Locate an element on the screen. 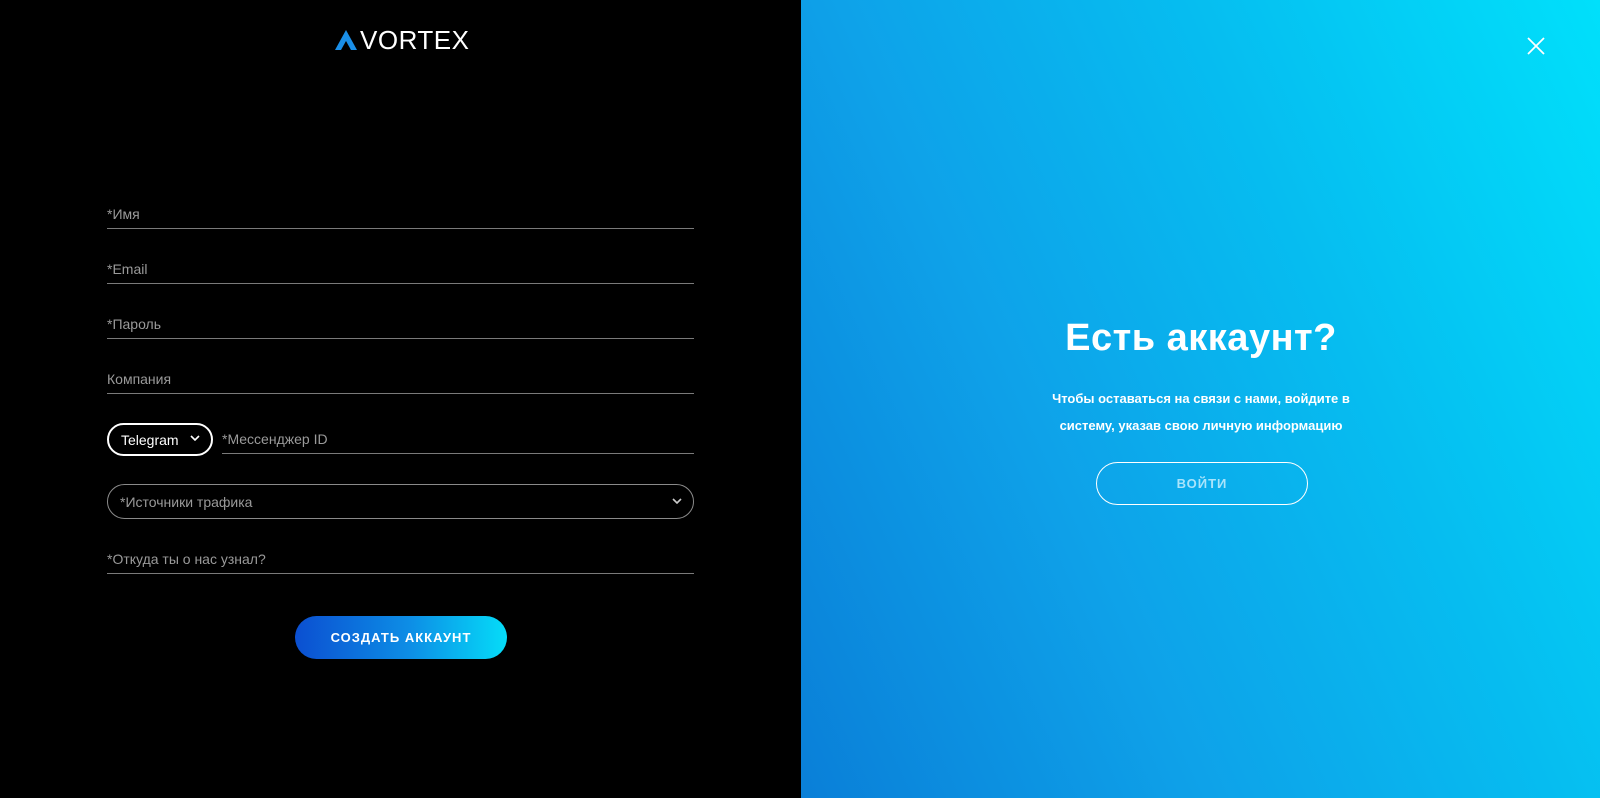  password-field-wrapper is located at coordinates (400, 324).